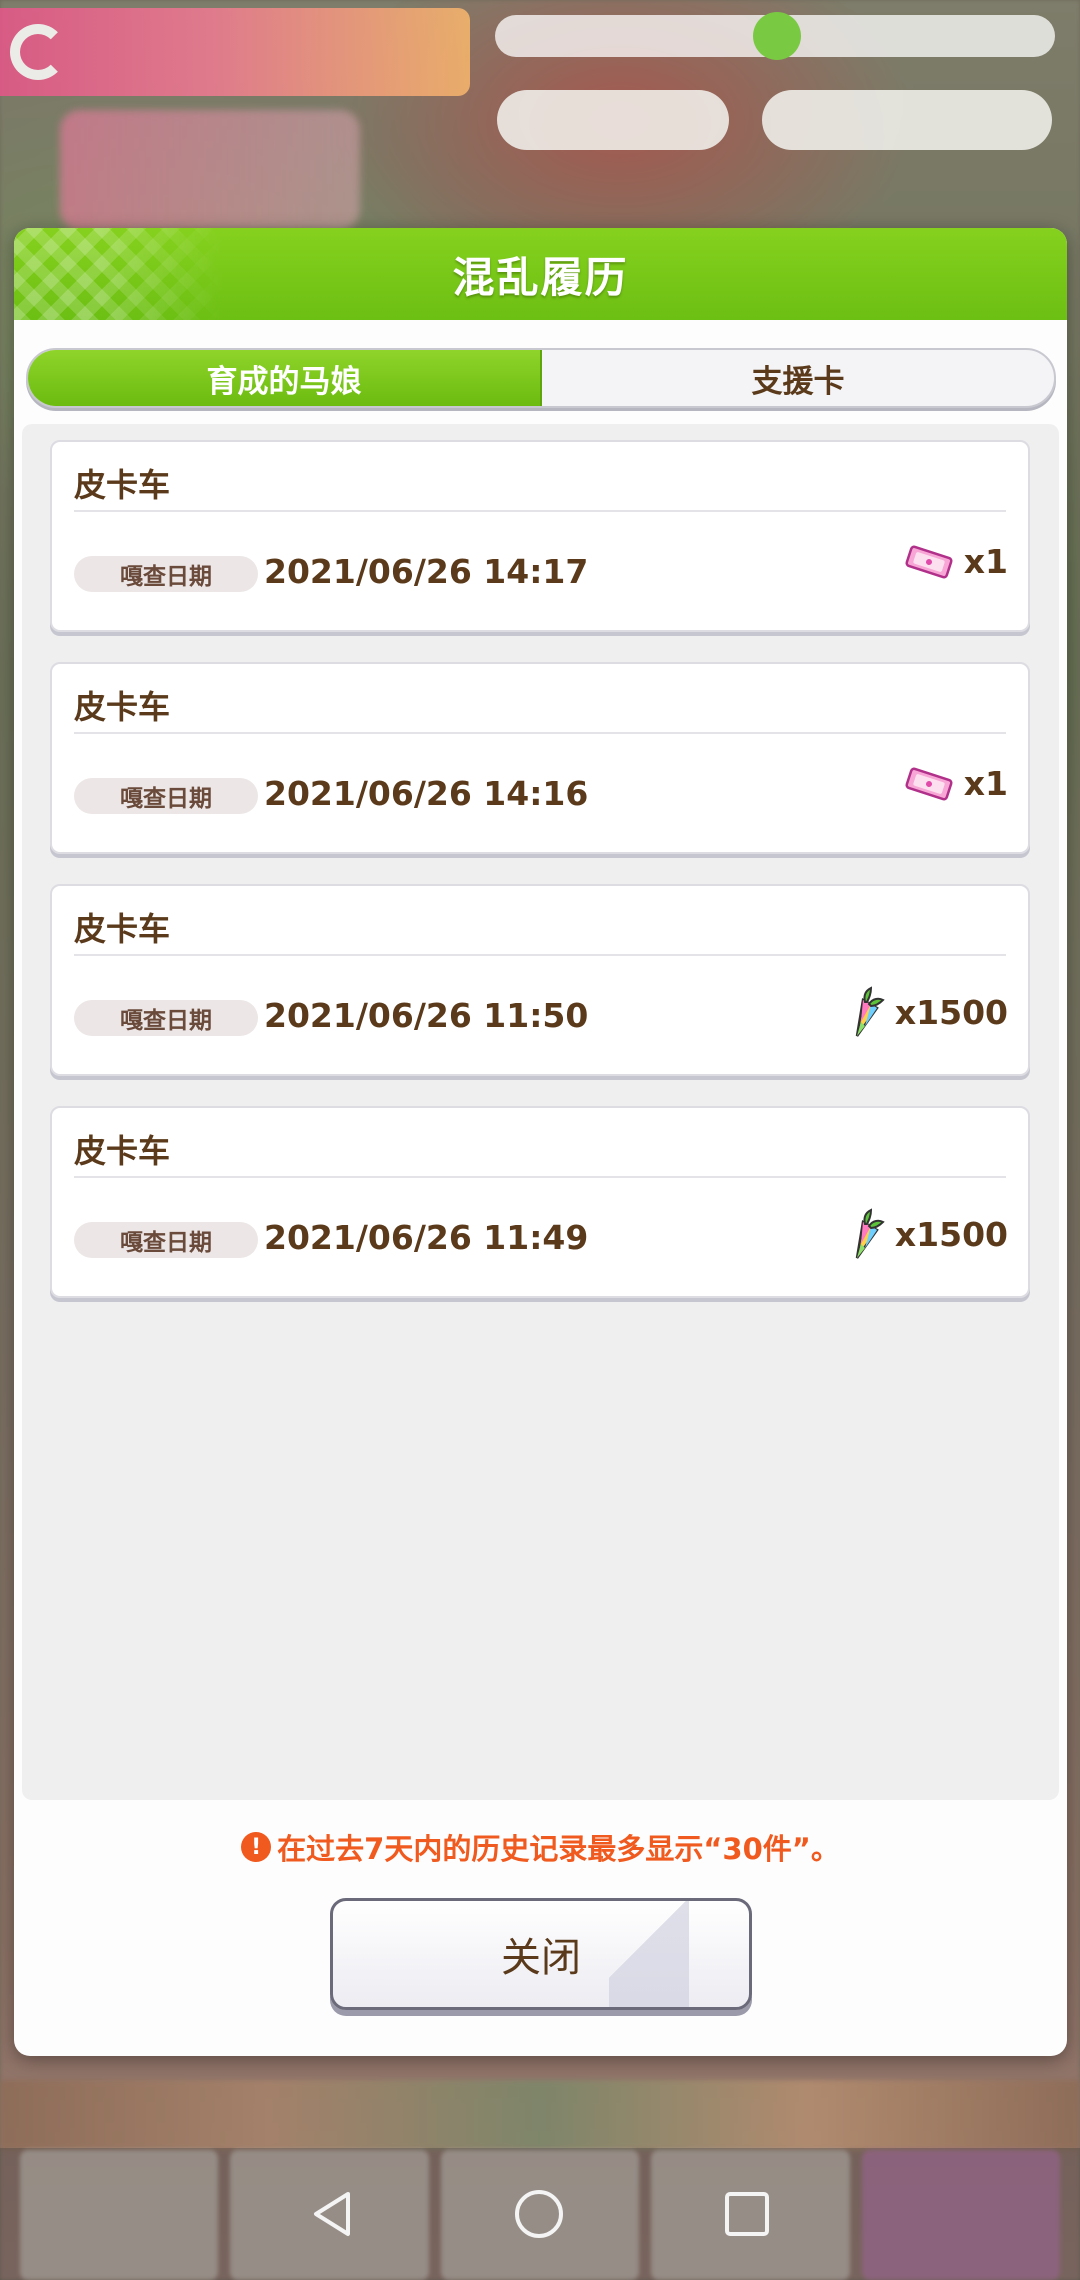 Image resolution: width=1080 pixels, height=2280 pixels. I want to click on resource-icon, so click(777, 36).